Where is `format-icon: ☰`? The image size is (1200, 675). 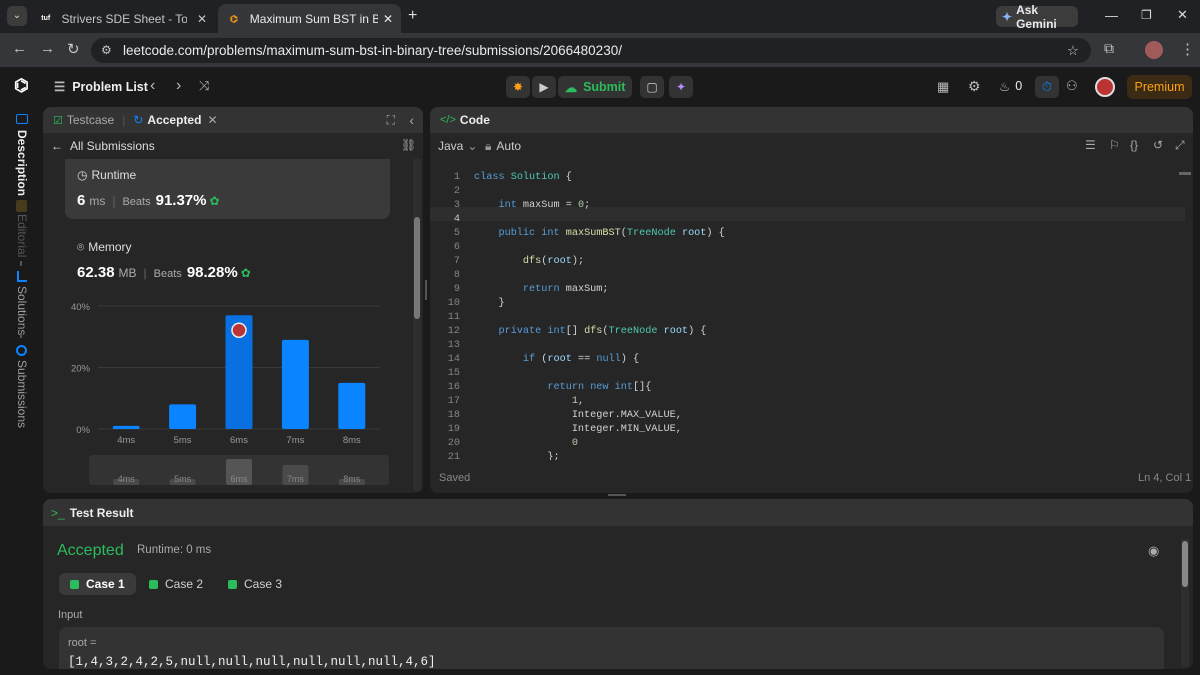
format-icon: ☰ is located at coordinates (1090, 145).